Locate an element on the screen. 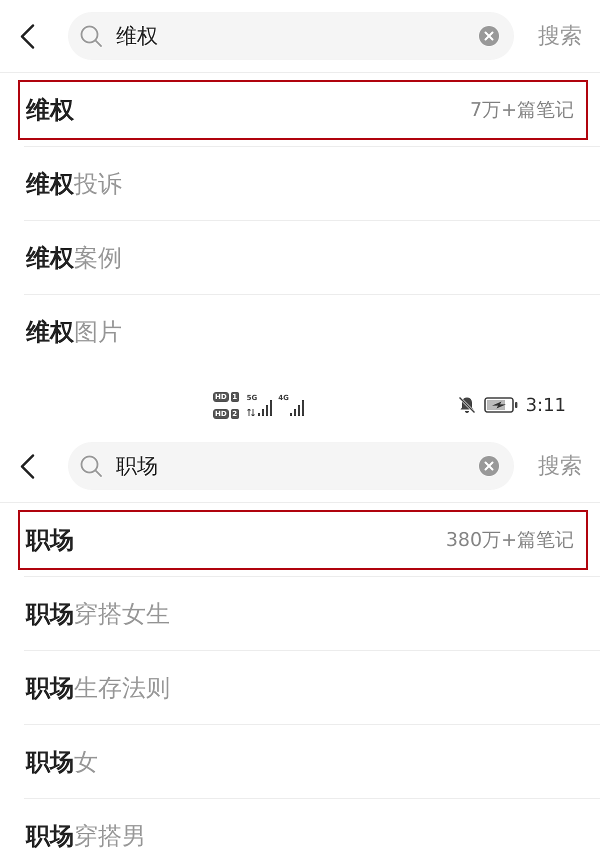 Image resolution: width=600 pixels, height=865 pixels. suggestion-text: 职场生存法则 is located at coordinates (98, 688).